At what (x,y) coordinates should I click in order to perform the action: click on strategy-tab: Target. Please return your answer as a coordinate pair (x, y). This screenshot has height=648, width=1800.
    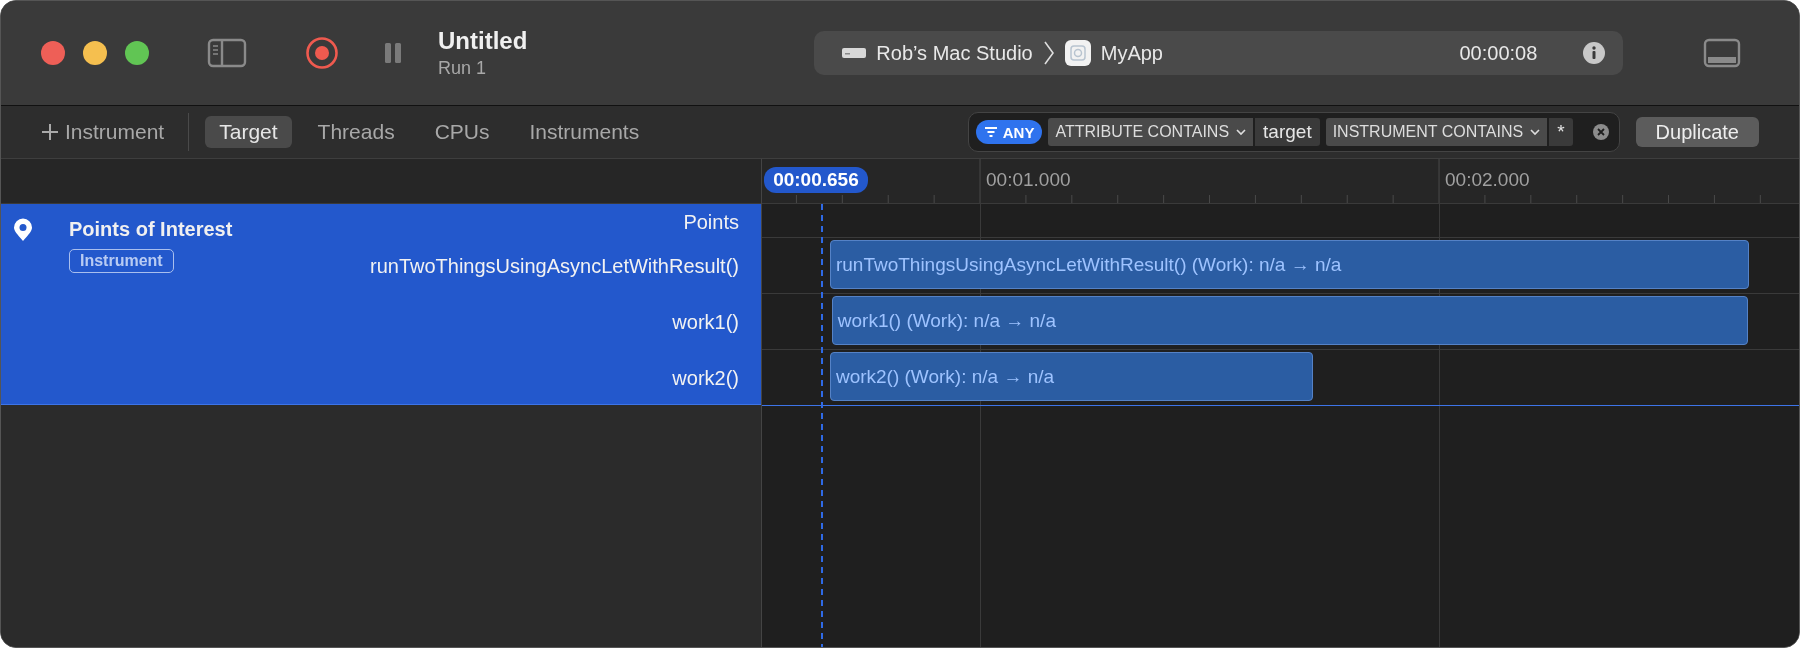
    Looking at the image, I should click on (248, 132).